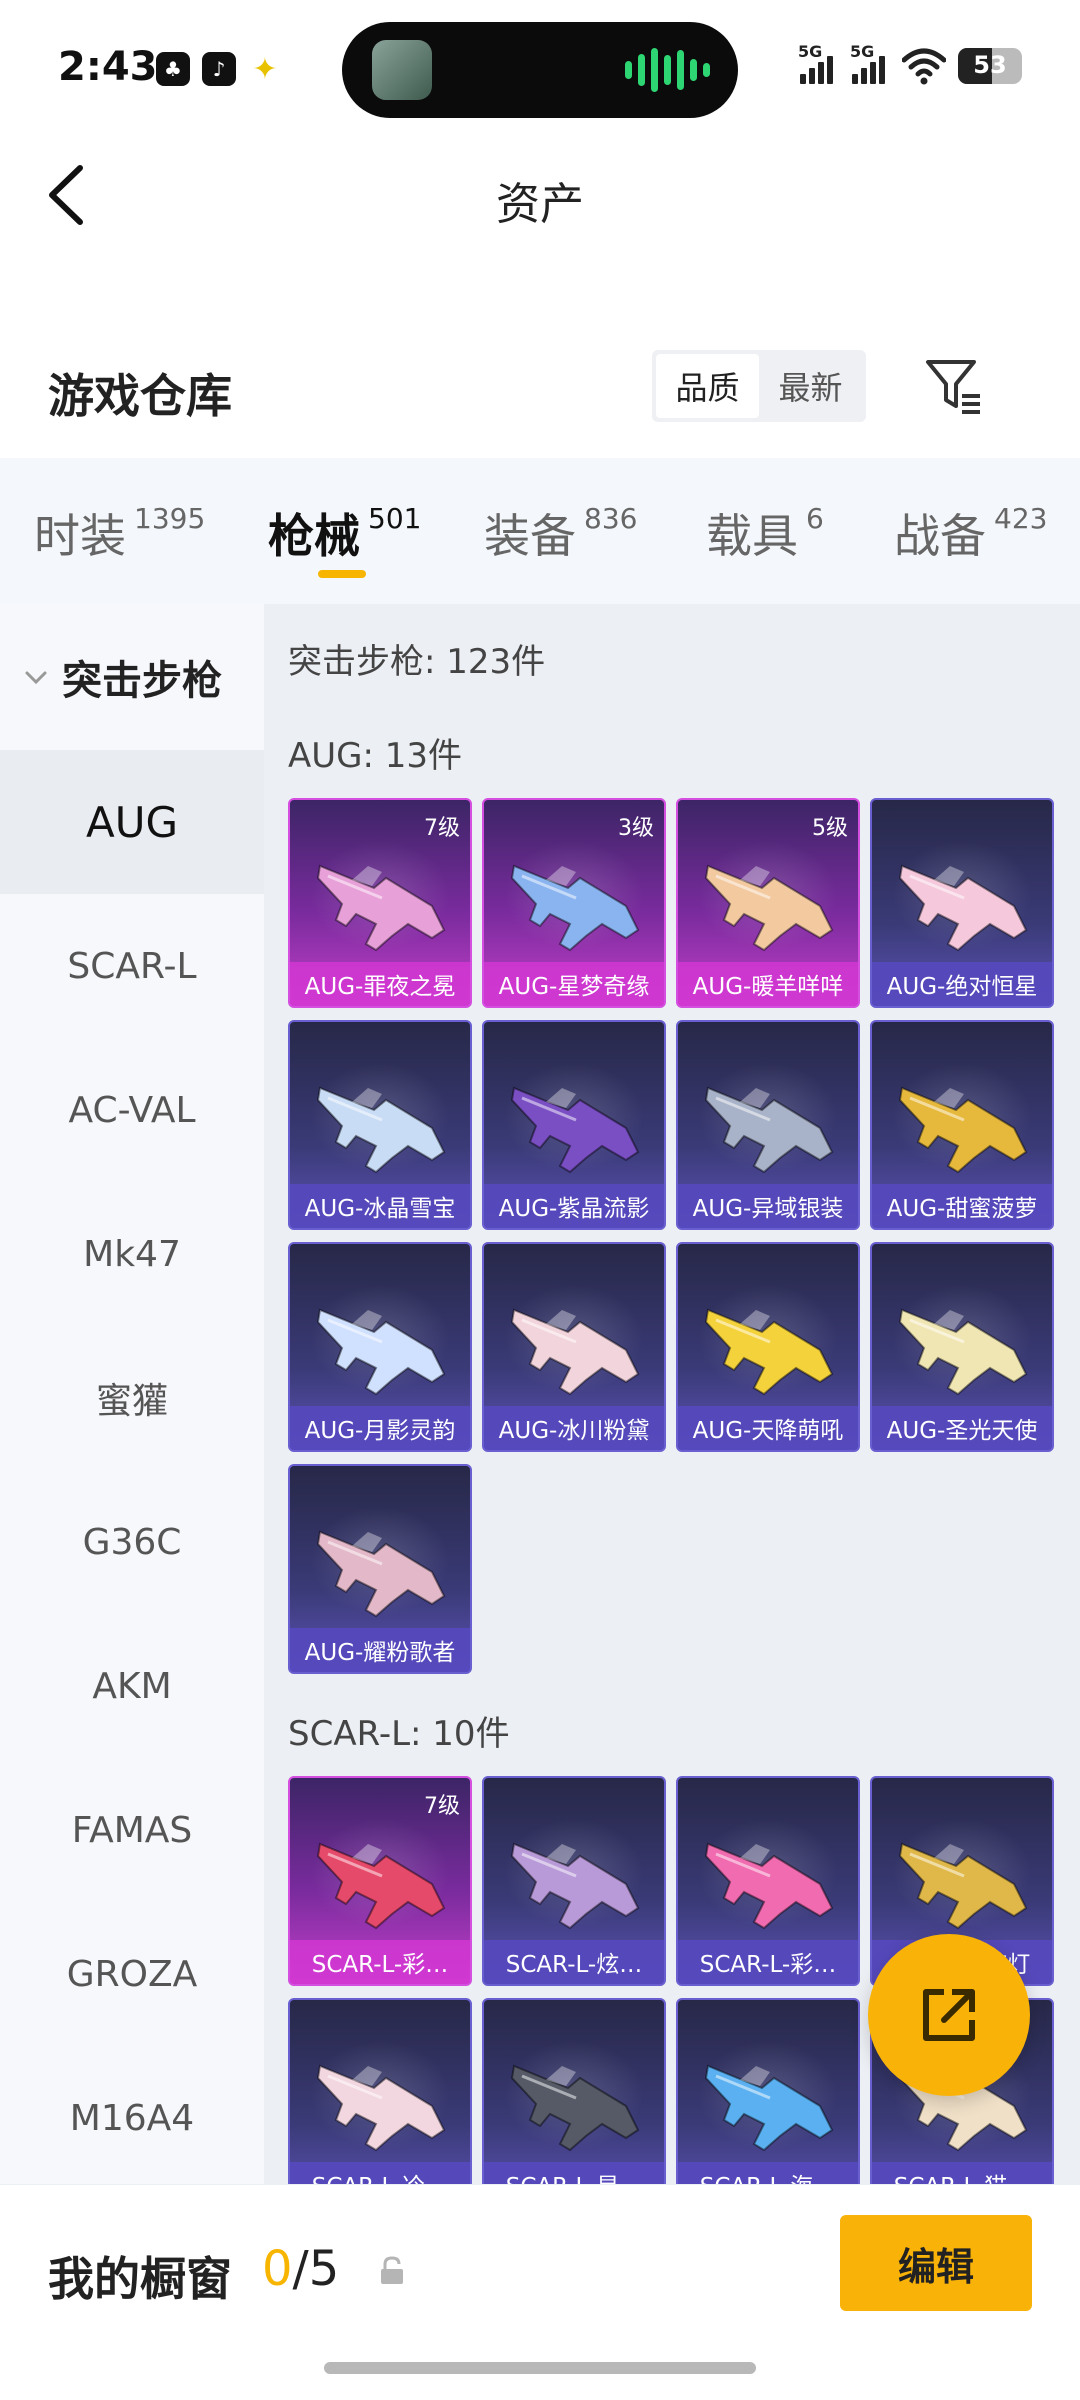  I want to click on cell-signal-icon: 5G, so click(870, 64).